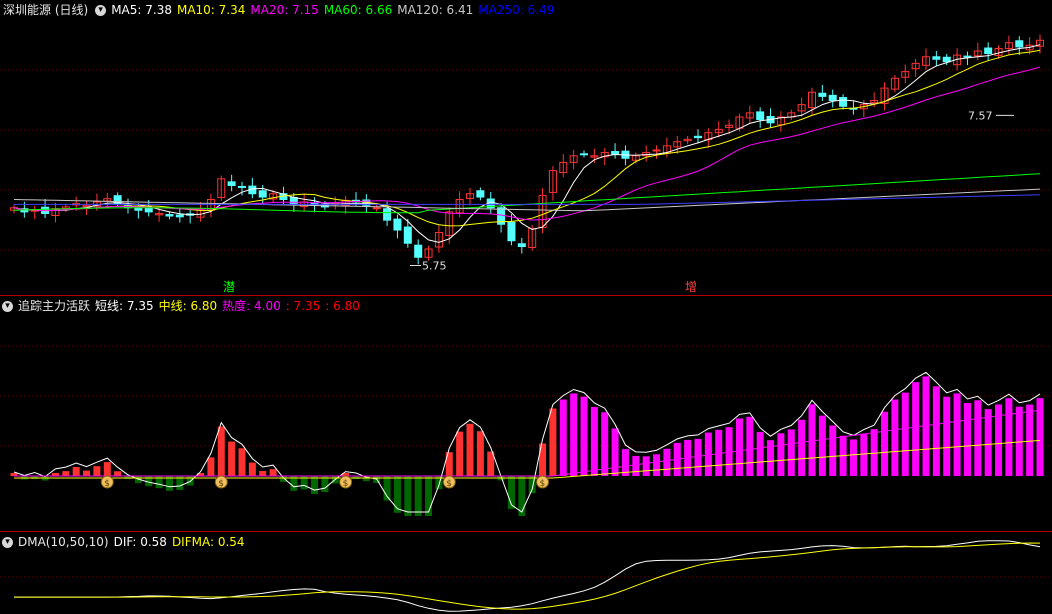 The image size is (1052, 614). Describe the element at coordinates (303, 306) in the screenshot. I see `tracking-label-3: : 7.35` at that location.